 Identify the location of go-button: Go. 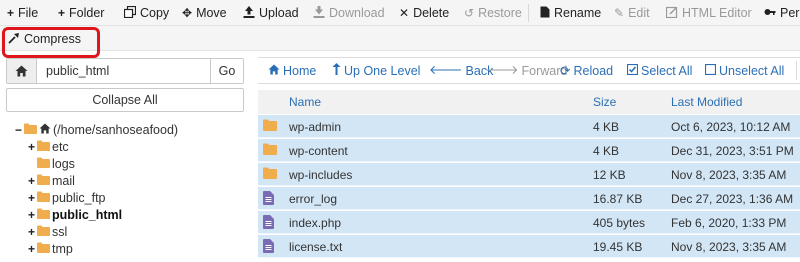
(226, 71).